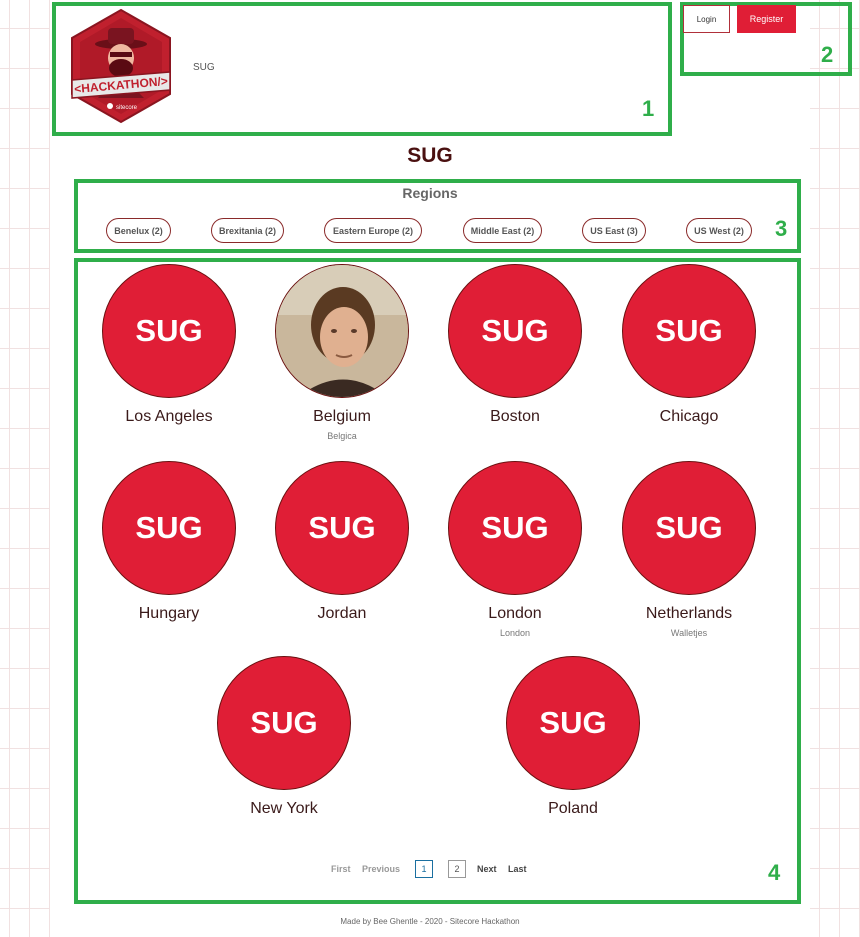 This screenshot has width=860, height=937. I want to click on pagination: First Previous 1 2 Next Last, so click(430, 869).